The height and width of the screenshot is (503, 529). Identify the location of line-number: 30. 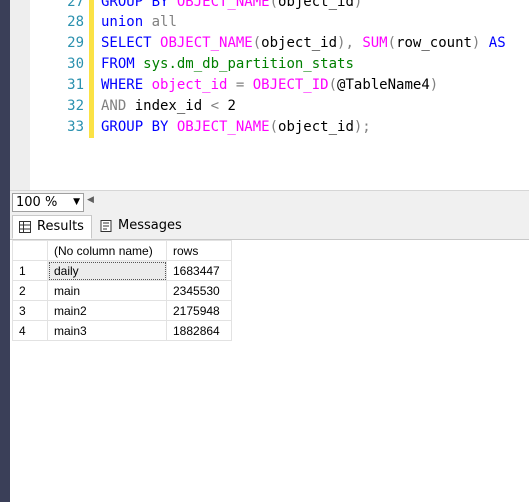
(75, 64).